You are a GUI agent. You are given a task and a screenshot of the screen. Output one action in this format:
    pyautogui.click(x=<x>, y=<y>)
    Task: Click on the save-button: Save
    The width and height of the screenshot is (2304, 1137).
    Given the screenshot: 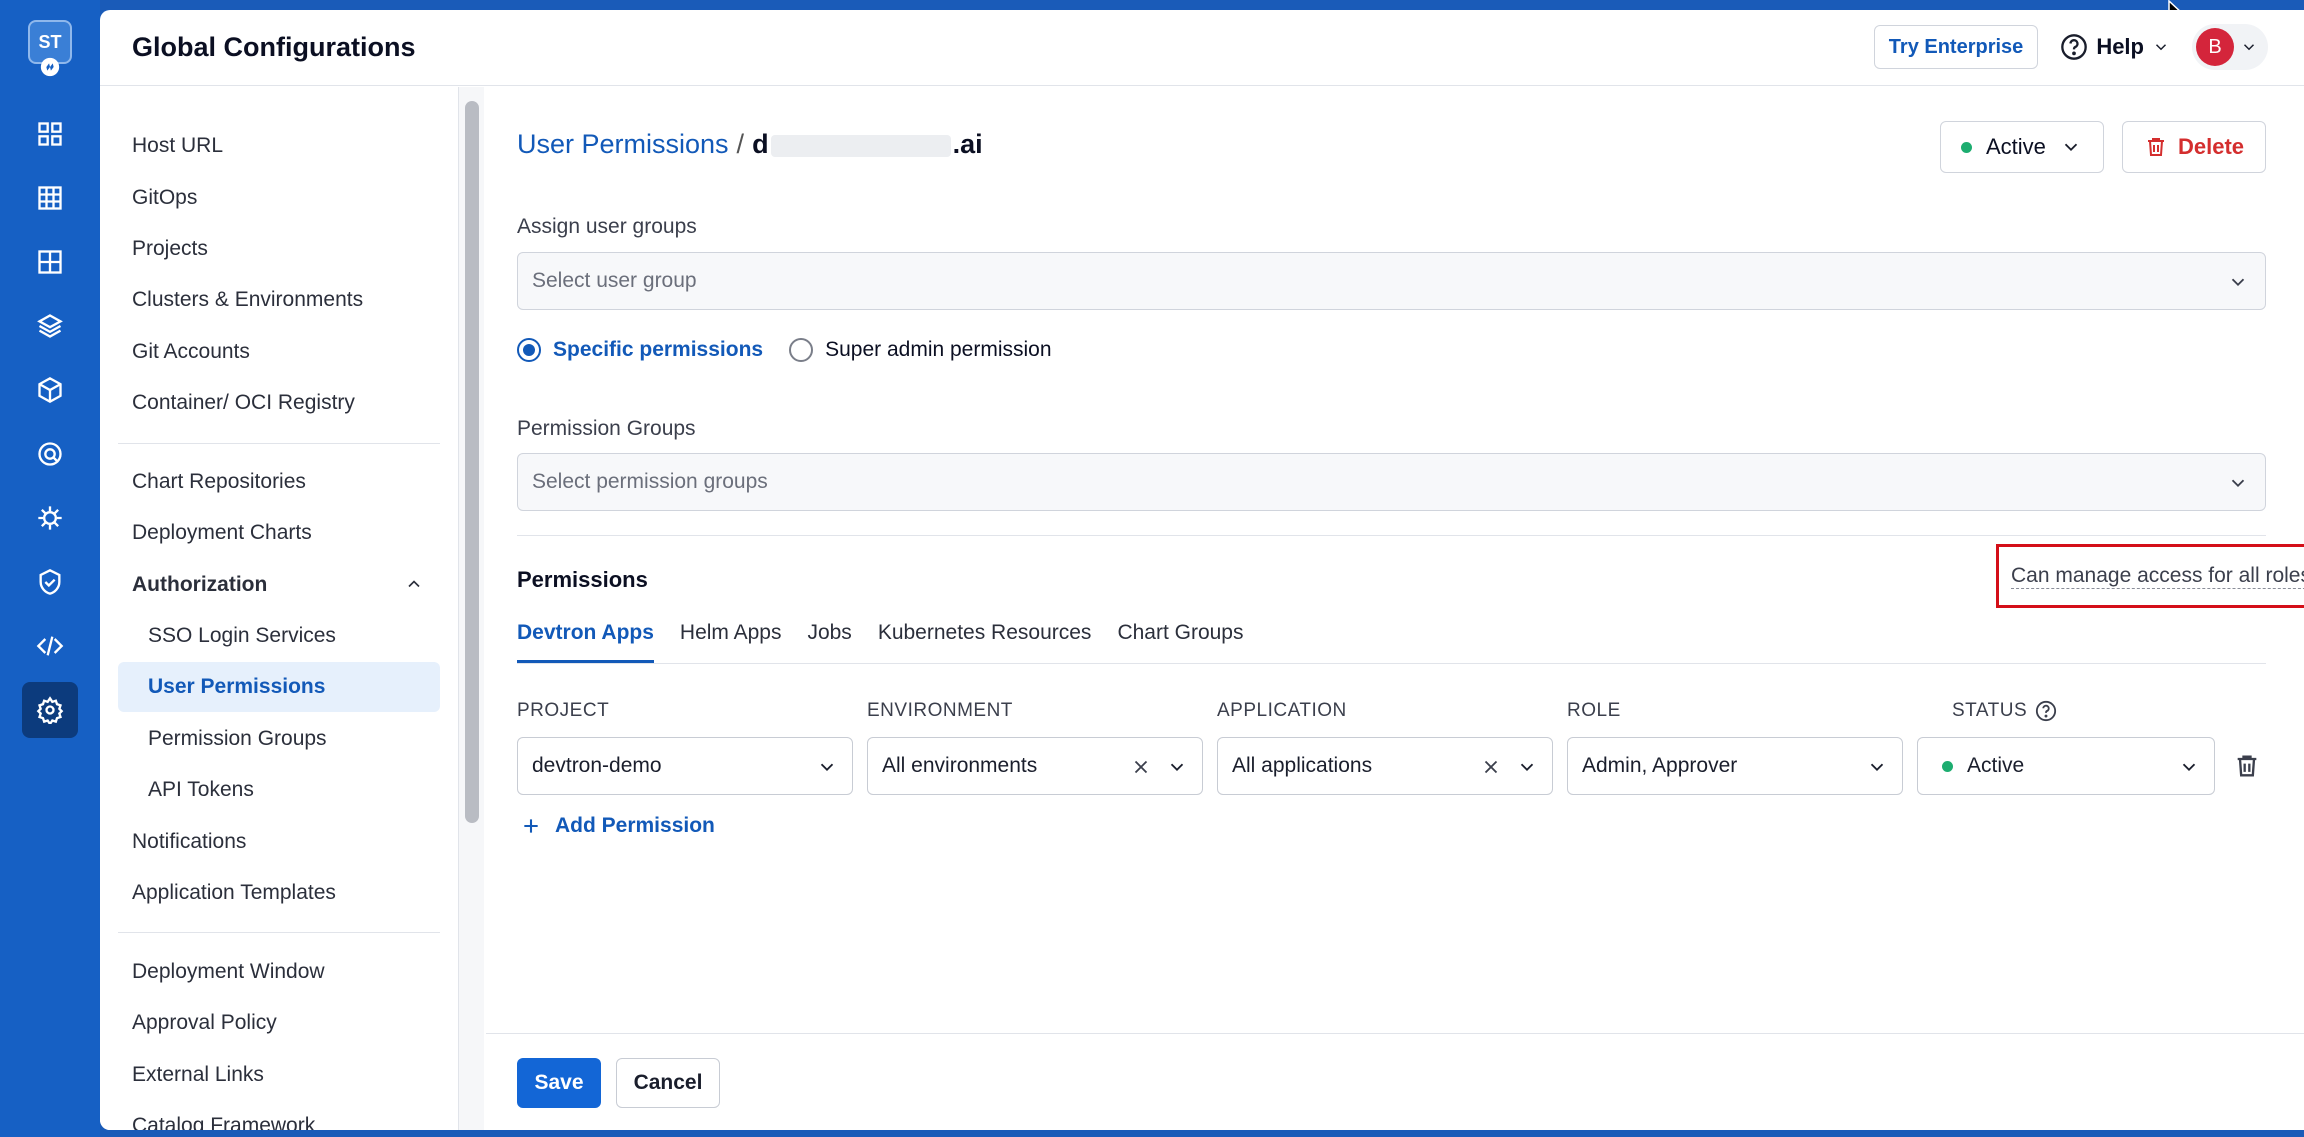 What is the action you would take?
    pyautogui.click(x=559, y=1083)
    